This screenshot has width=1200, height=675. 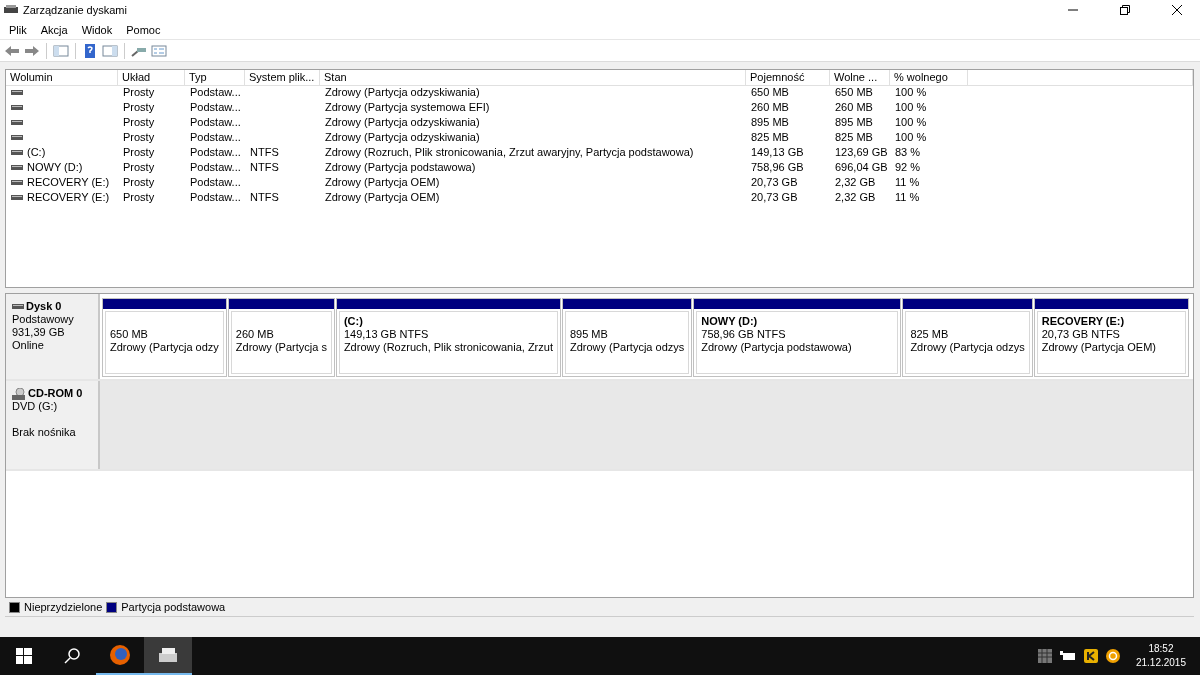 What do you see at coordinates (777, 152) in the screenshot?
I see `table-cell: 149,13 GB` at bounding box center [777, 152].